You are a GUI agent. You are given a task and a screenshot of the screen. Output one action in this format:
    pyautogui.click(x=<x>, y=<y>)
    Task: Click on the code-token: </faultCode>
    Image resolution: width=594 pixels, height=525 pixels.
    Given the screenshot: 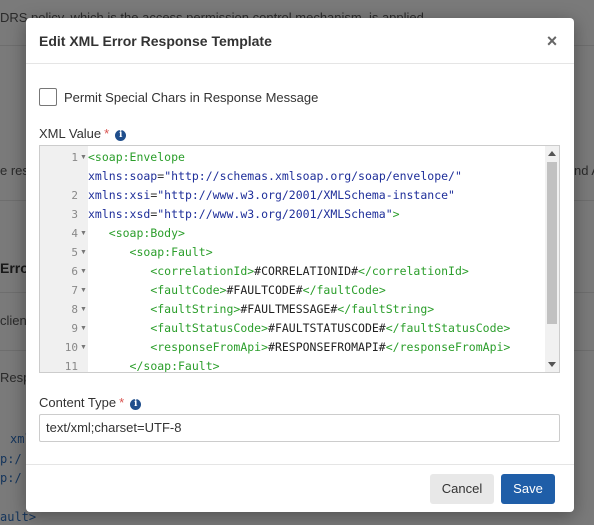 What is the action you would take?
    pyautogui.click(x=344, y=290)
    